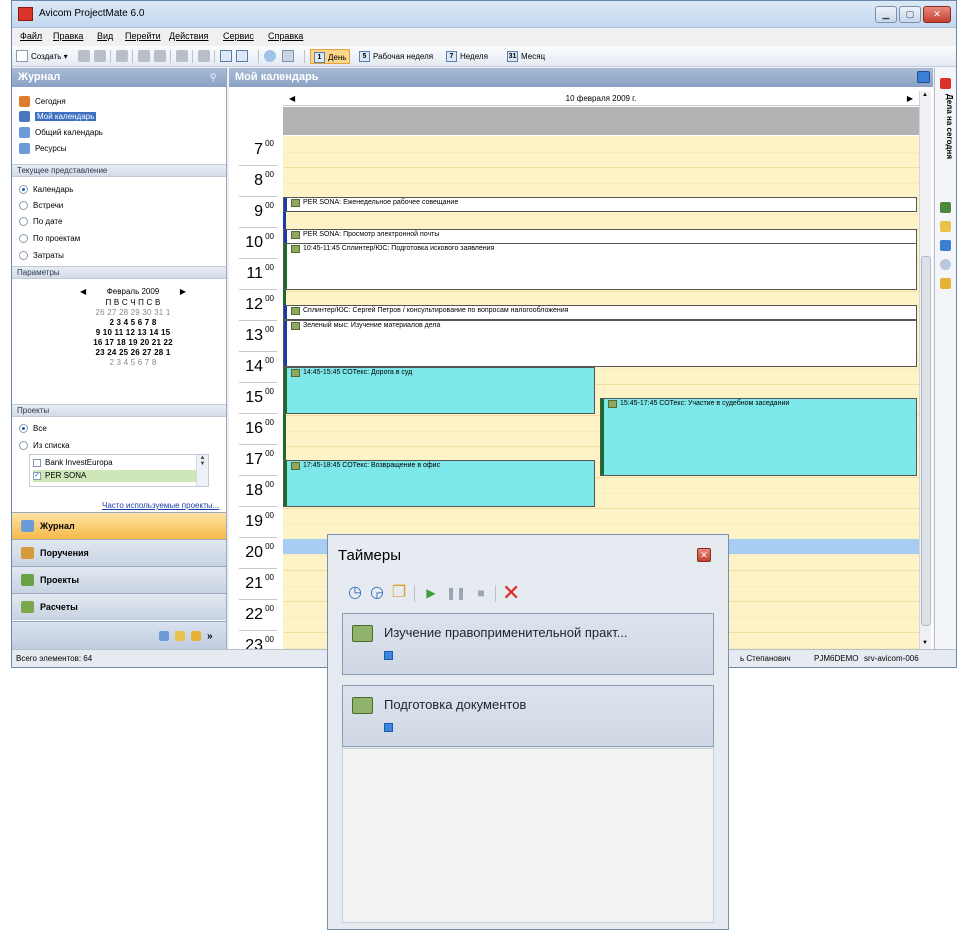  Describe the element at coordinates (431, 593) in the screenshot. I see `start-icon: ▶` at that location.